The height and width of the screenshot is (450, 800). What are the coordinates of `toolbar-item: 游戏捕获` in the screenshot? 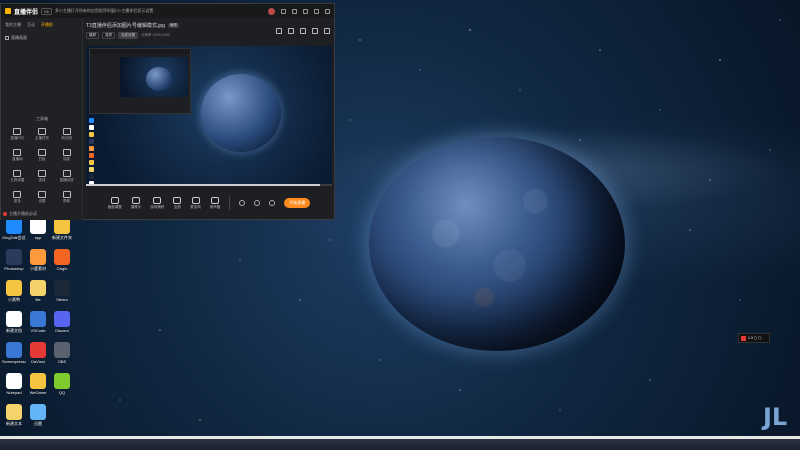 It's located at (157, 203).